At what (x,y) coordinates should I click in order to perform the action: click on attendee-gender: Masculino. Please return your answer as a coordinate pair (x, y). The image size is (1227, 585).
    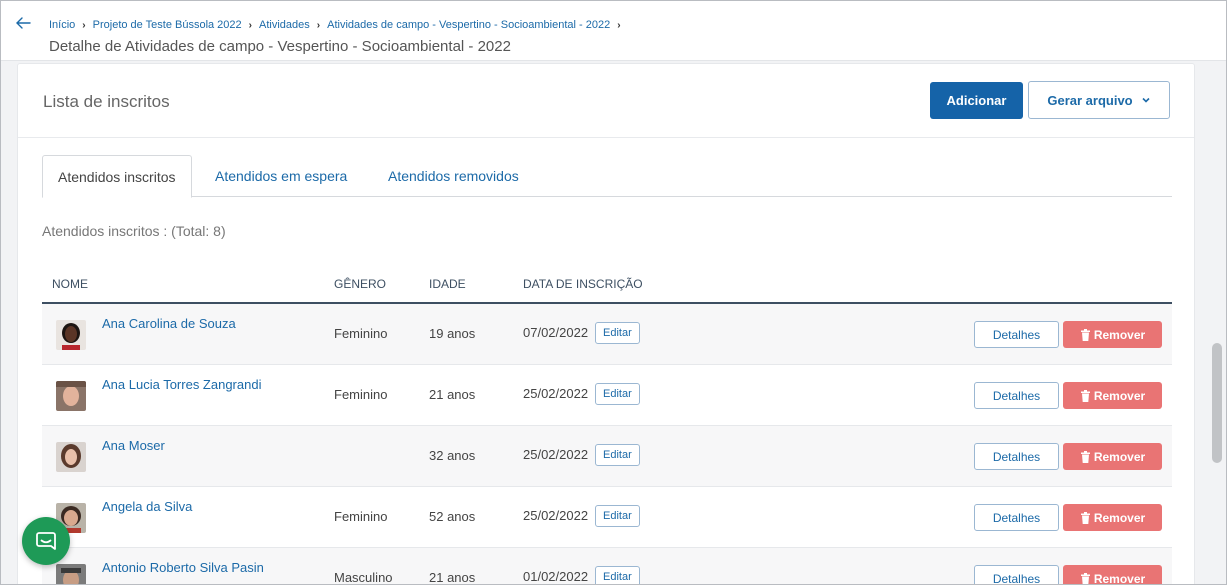
    Looking at the image, I should click on (363, 577).